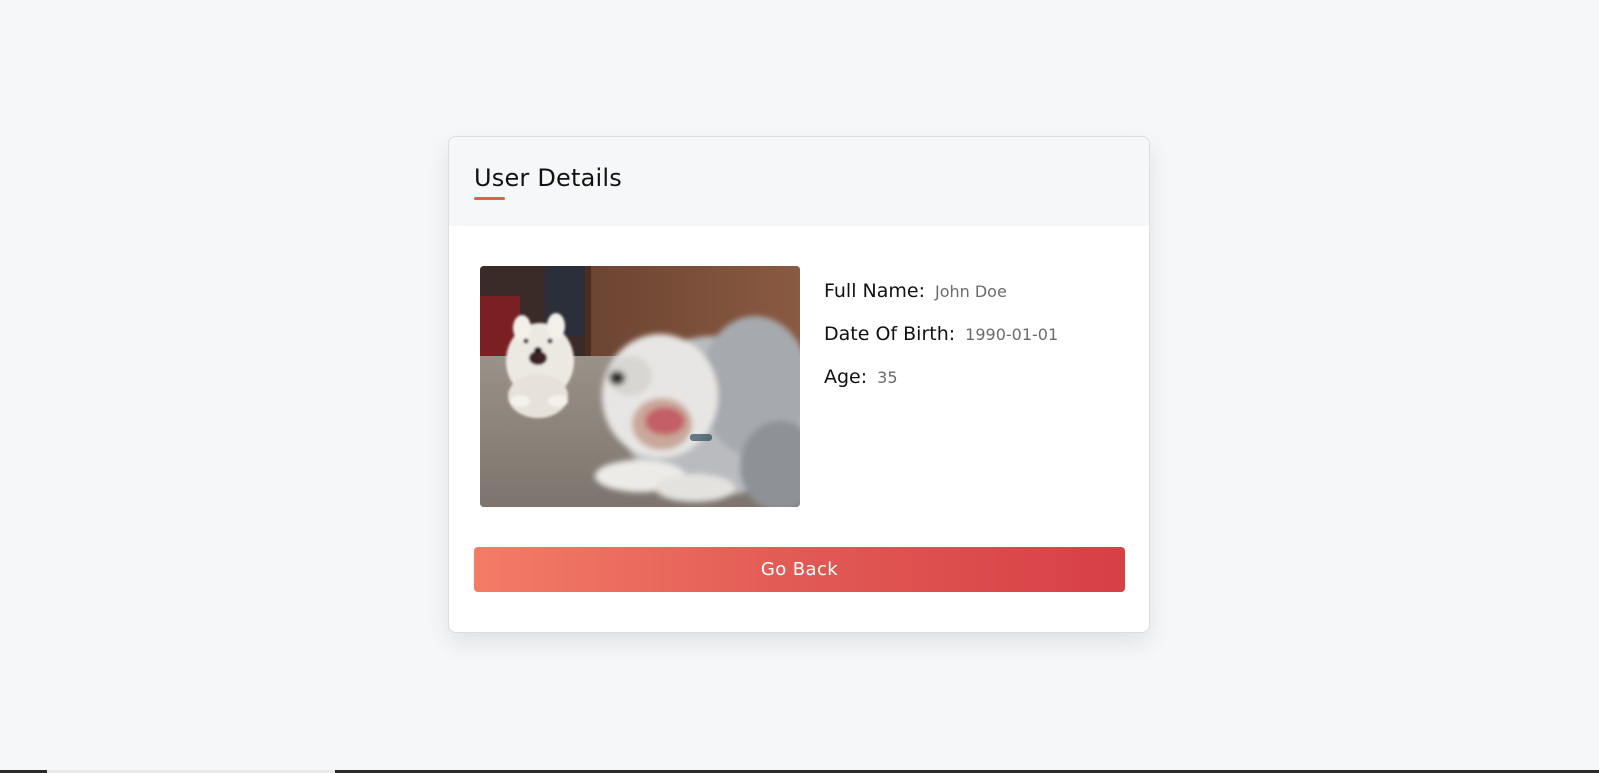 Image resolution: width=1599 pixels, height=773 pixels. Describe the element at coordinates (890, 334) in the screenshot. I see `date-of-birth-label: Date Of Birth:` at that location.